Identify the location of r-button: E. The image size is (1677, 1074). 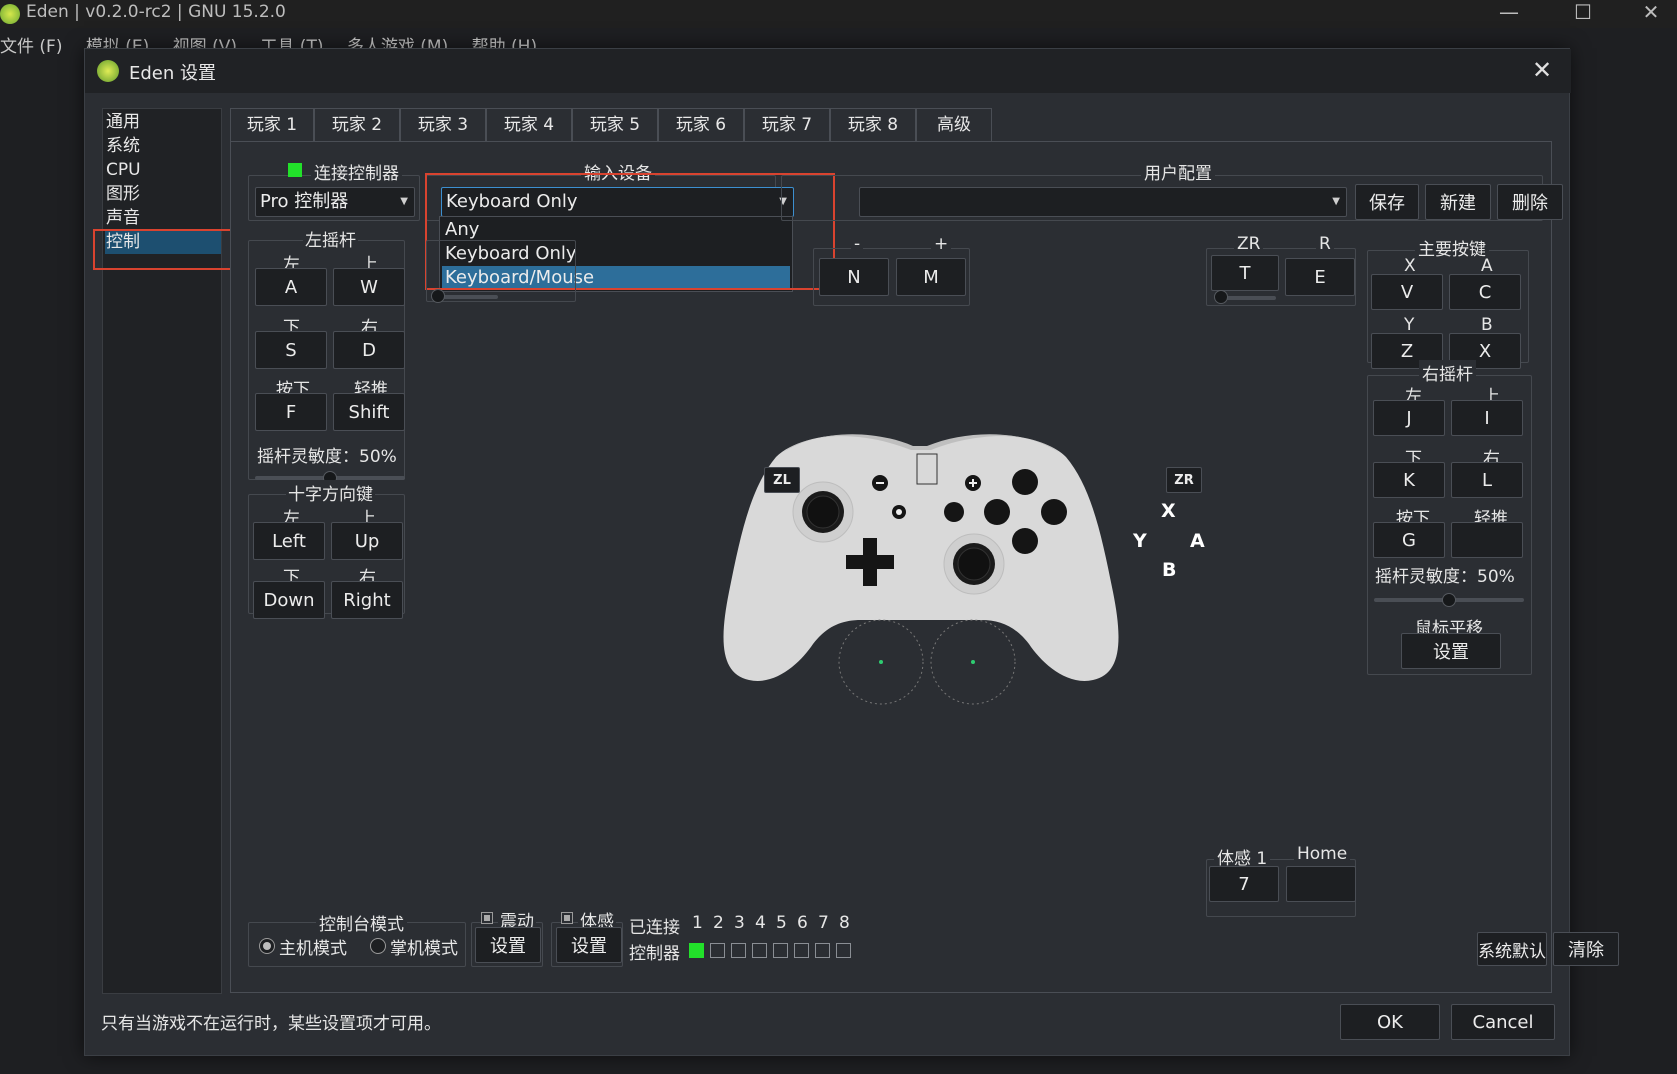
(1320, 277).